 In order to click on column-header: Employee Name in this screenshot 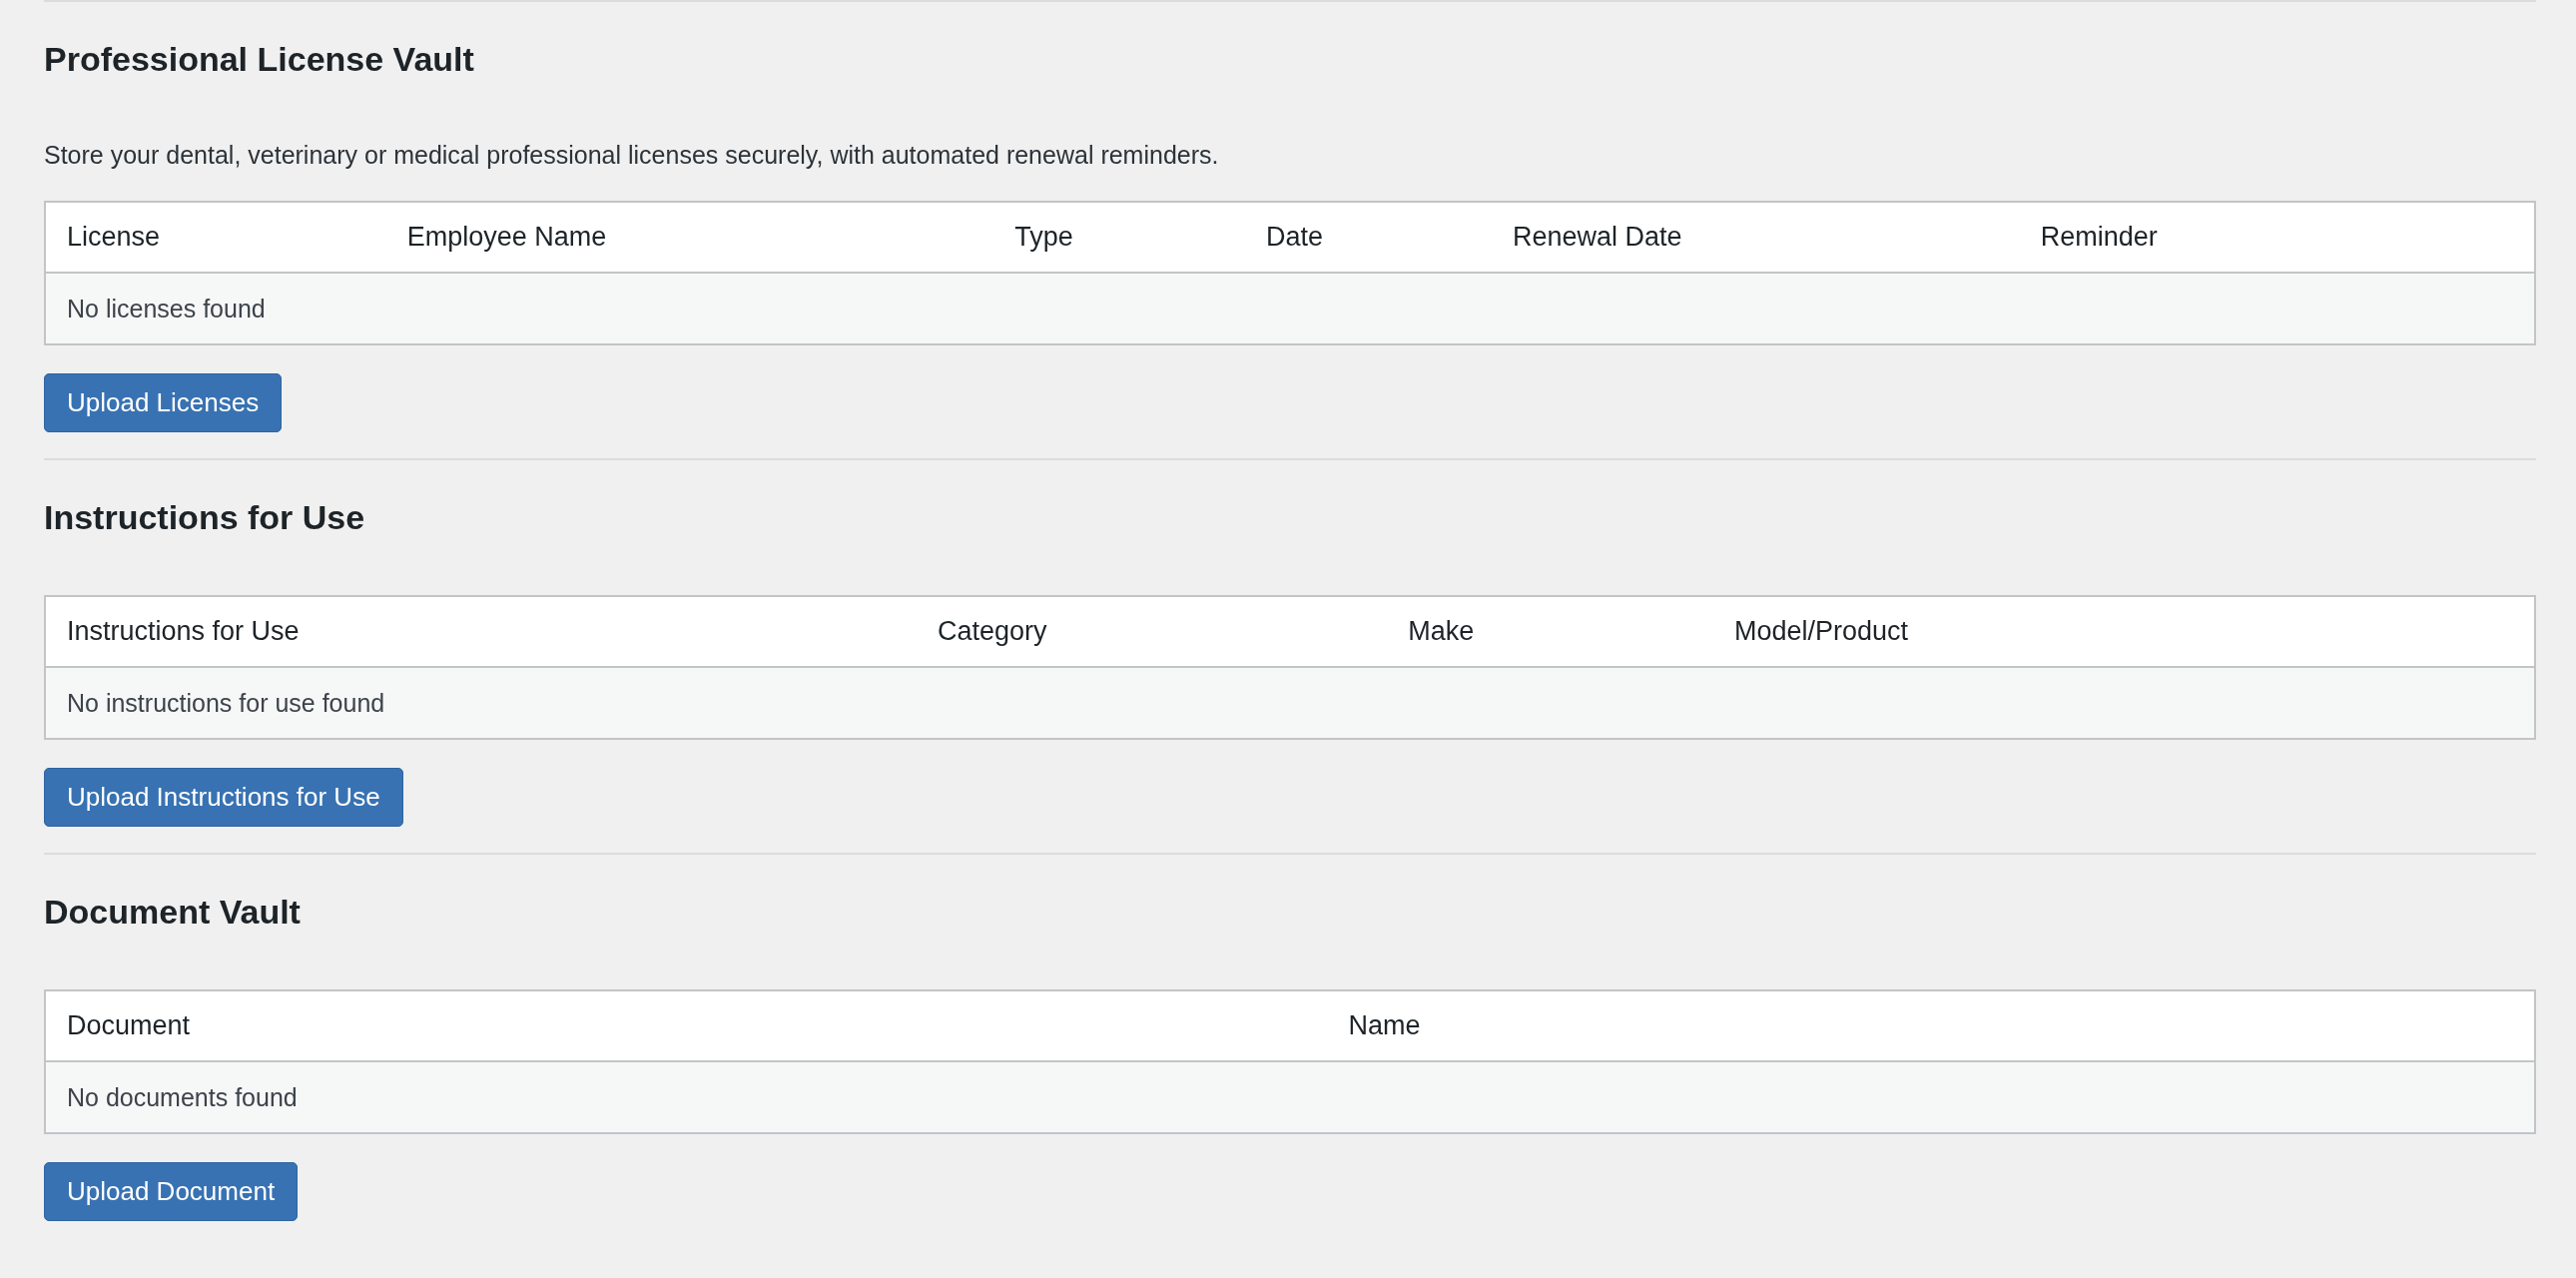, I will do `click(689, 237)`.